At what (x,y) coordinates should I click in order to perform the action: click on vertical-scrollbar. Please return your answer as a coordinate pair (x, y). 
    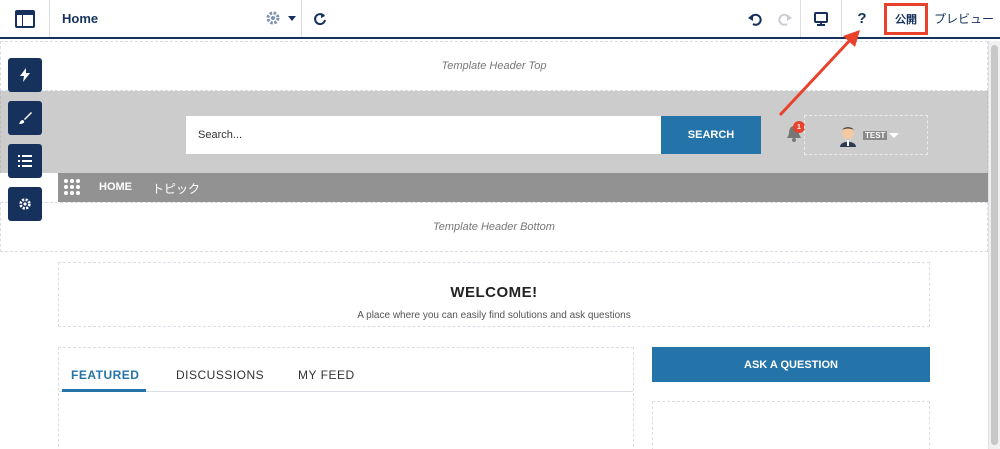
    Looking at the image, I should click on (994, 245).